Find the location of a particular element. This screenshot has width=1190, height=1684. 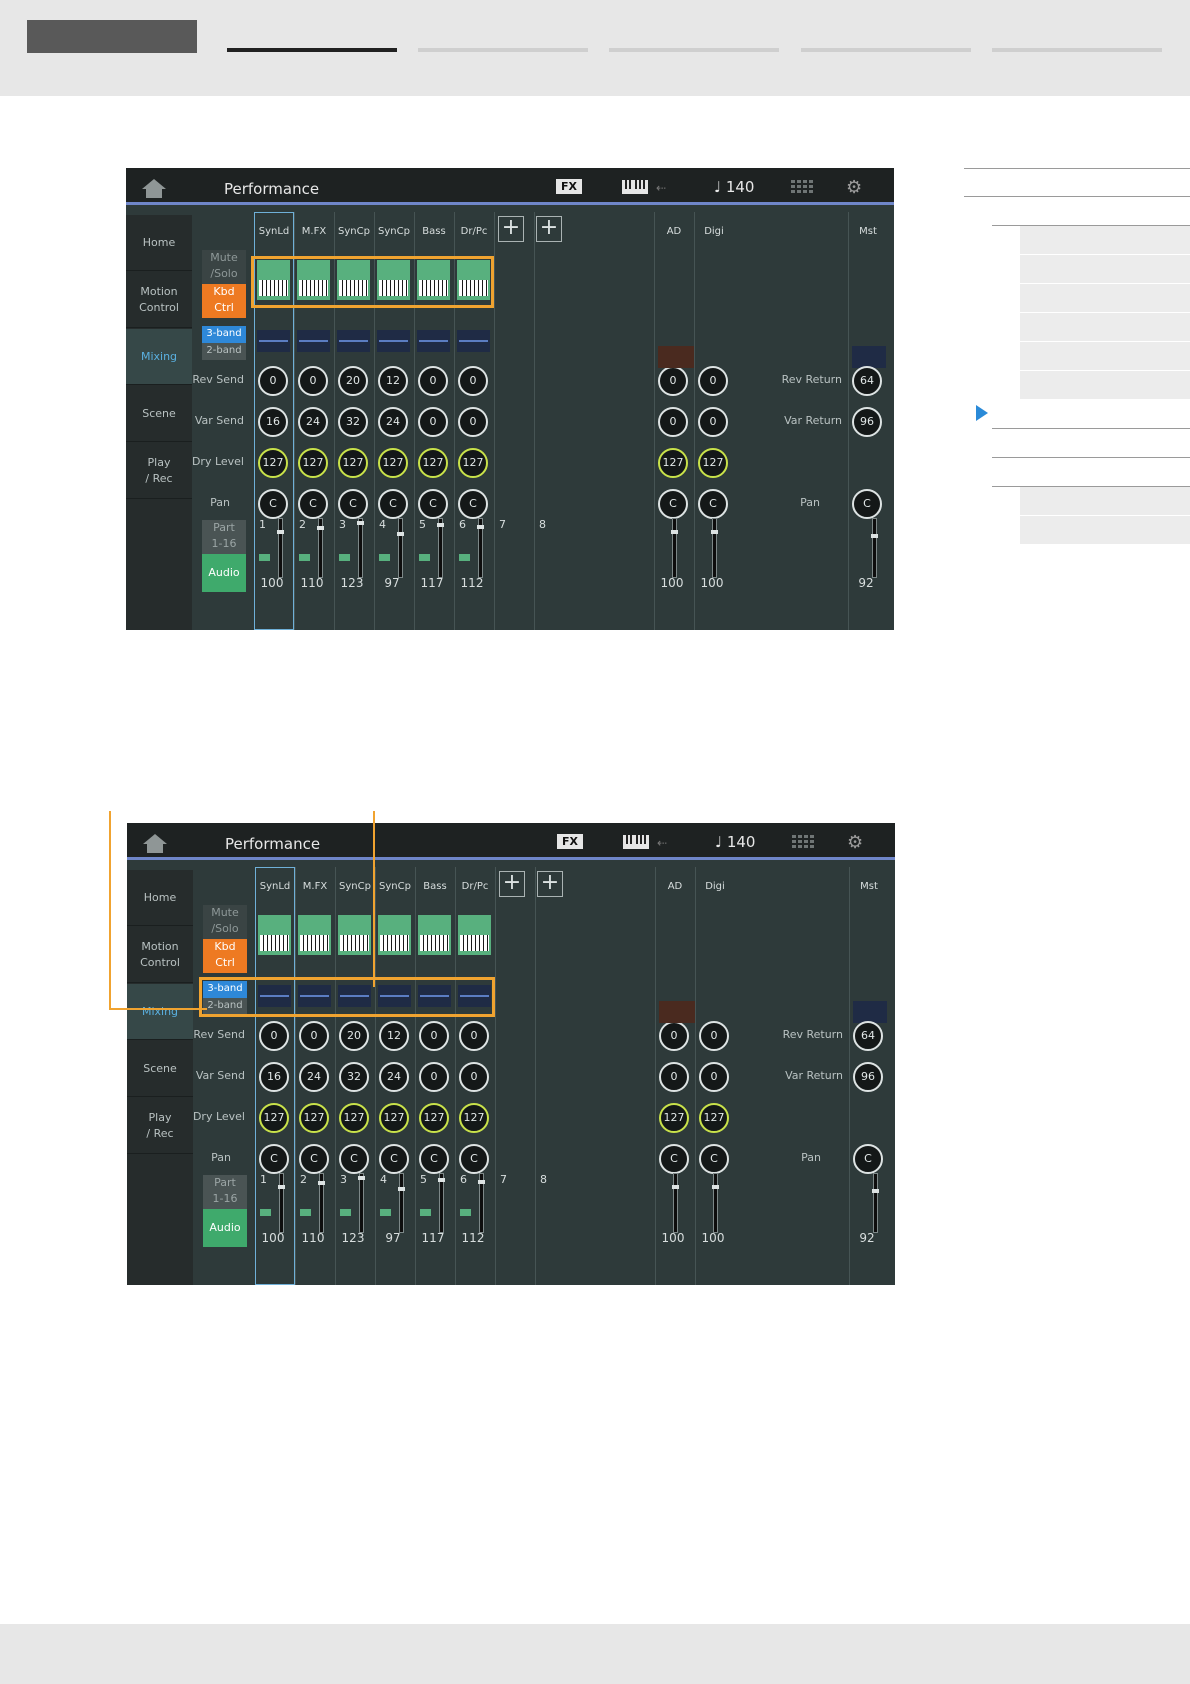

audio-part-name: Digi is located at coordinates (714, 231).